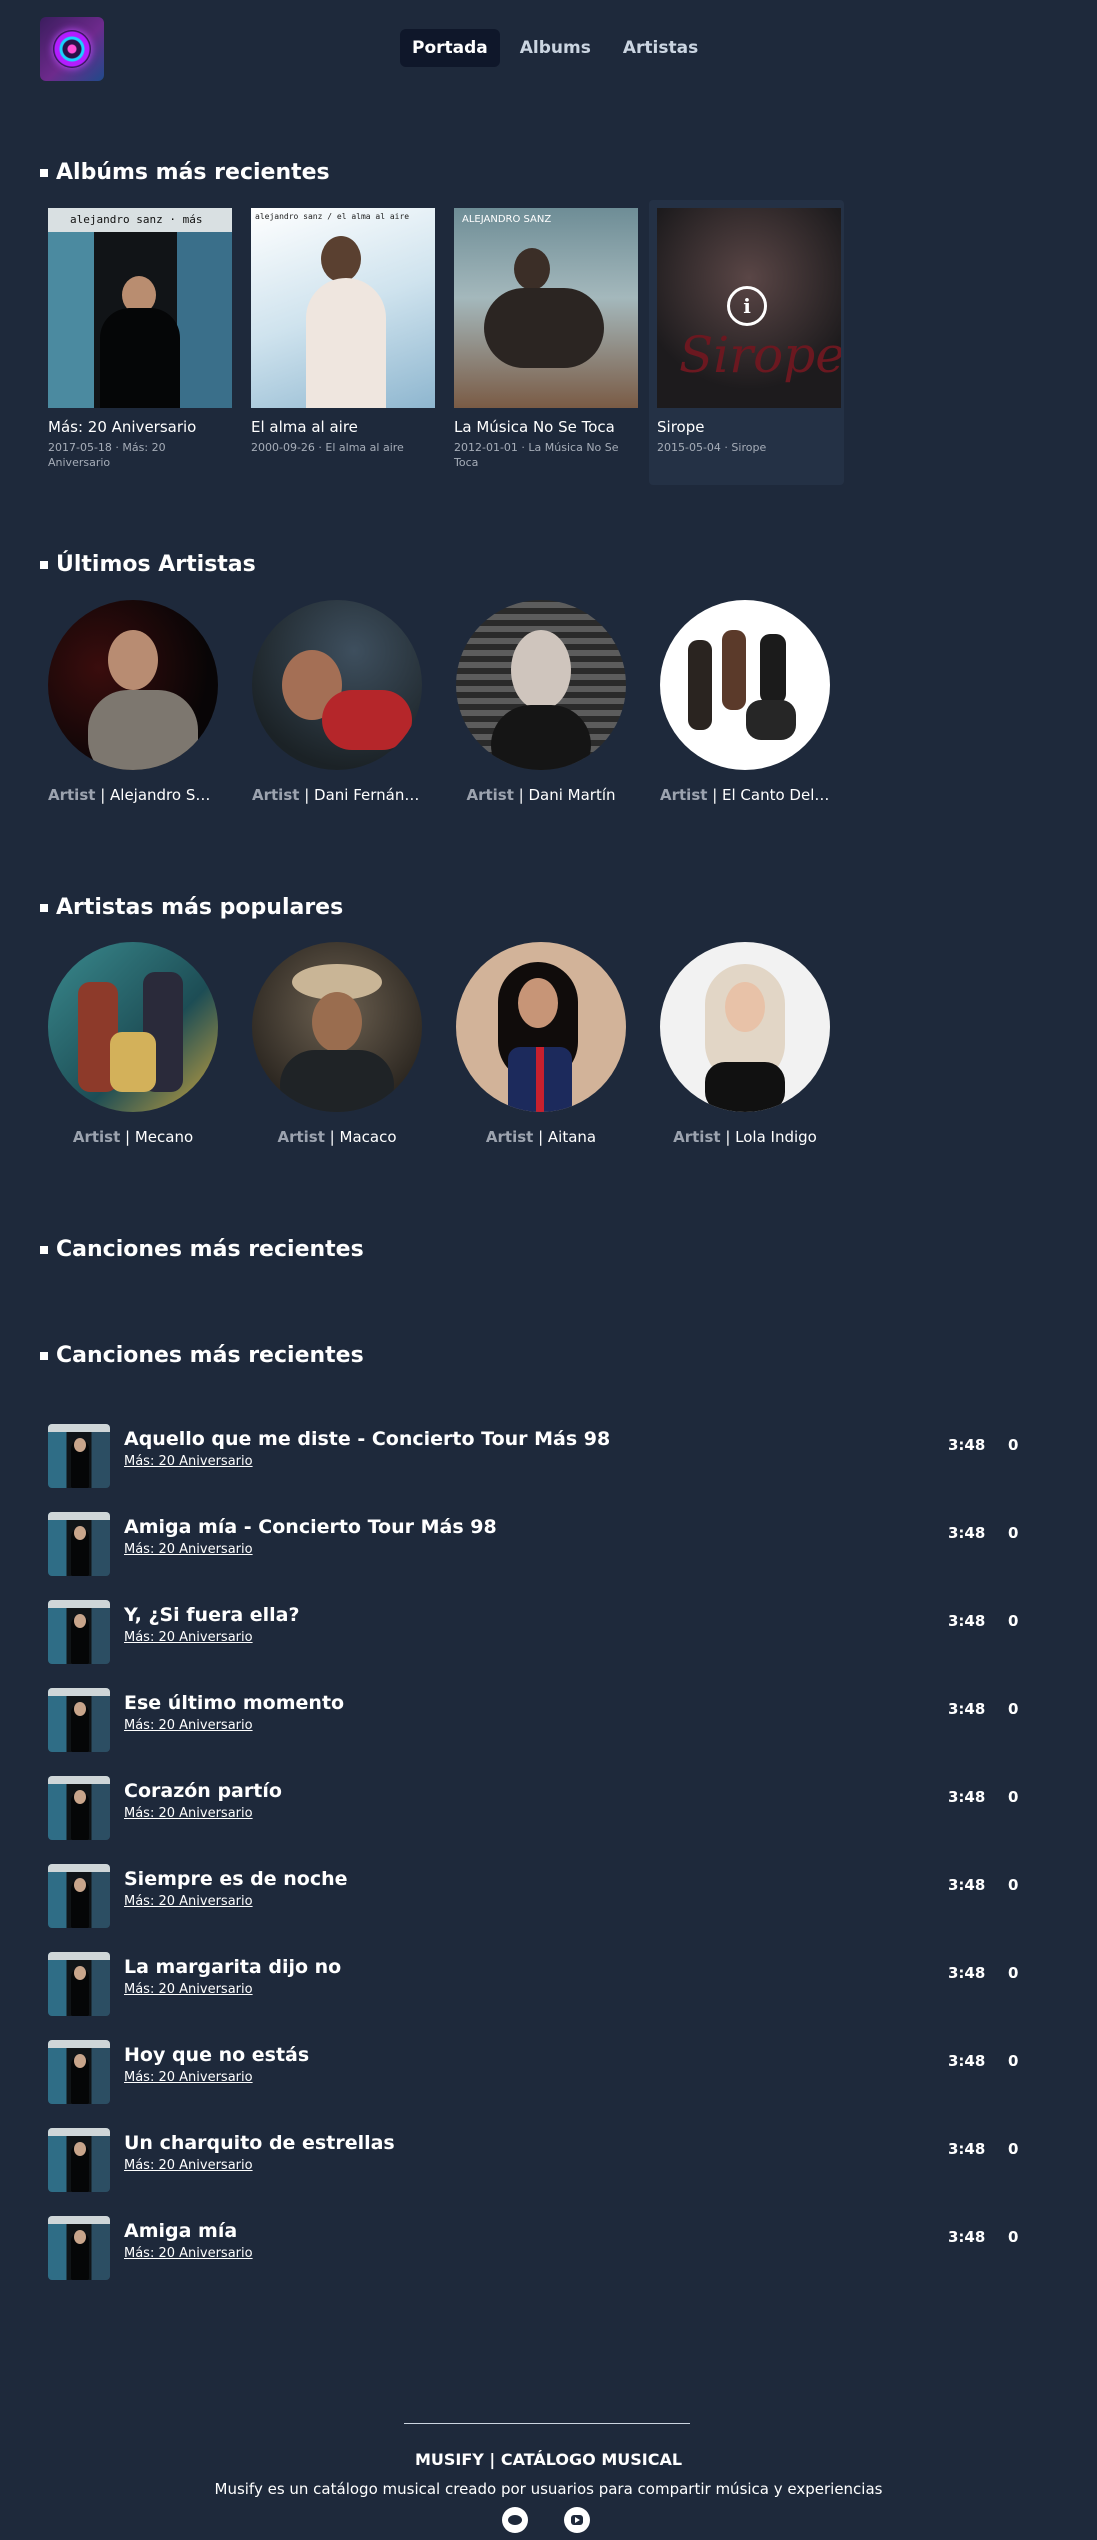 Image resolution: width=1097 pixels, height=2540 pixels. I want to click on artist-card: Artist | Lola Indigo, so click(745, 1044).